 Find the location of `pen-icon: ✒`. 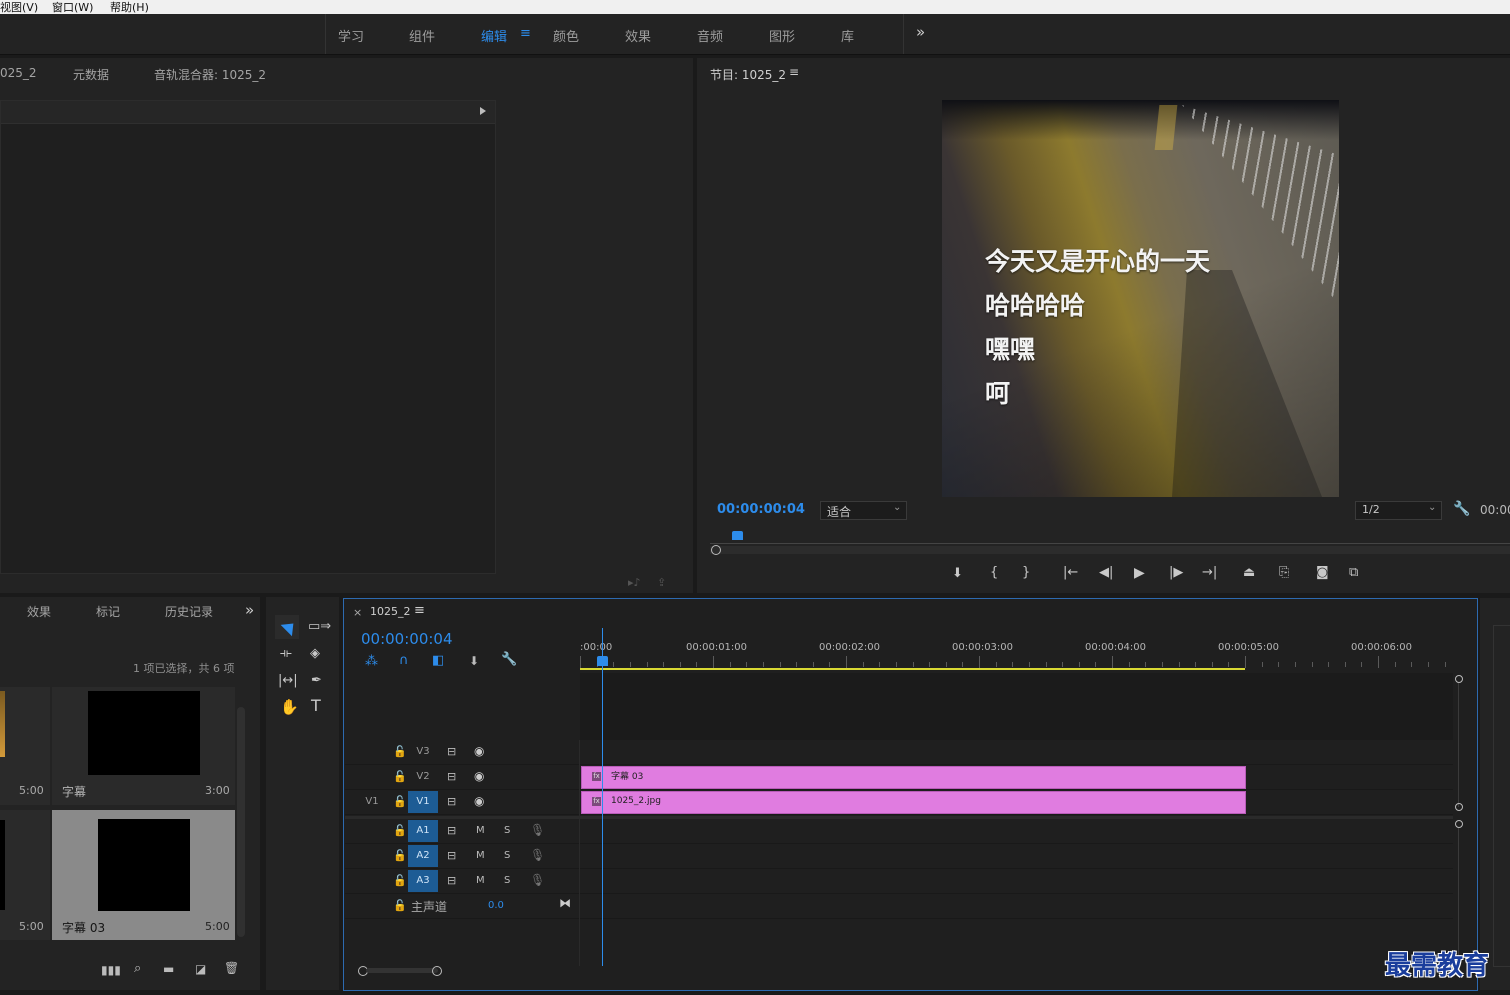

pen-icon: ✒ is located at coordinates (316, 680).